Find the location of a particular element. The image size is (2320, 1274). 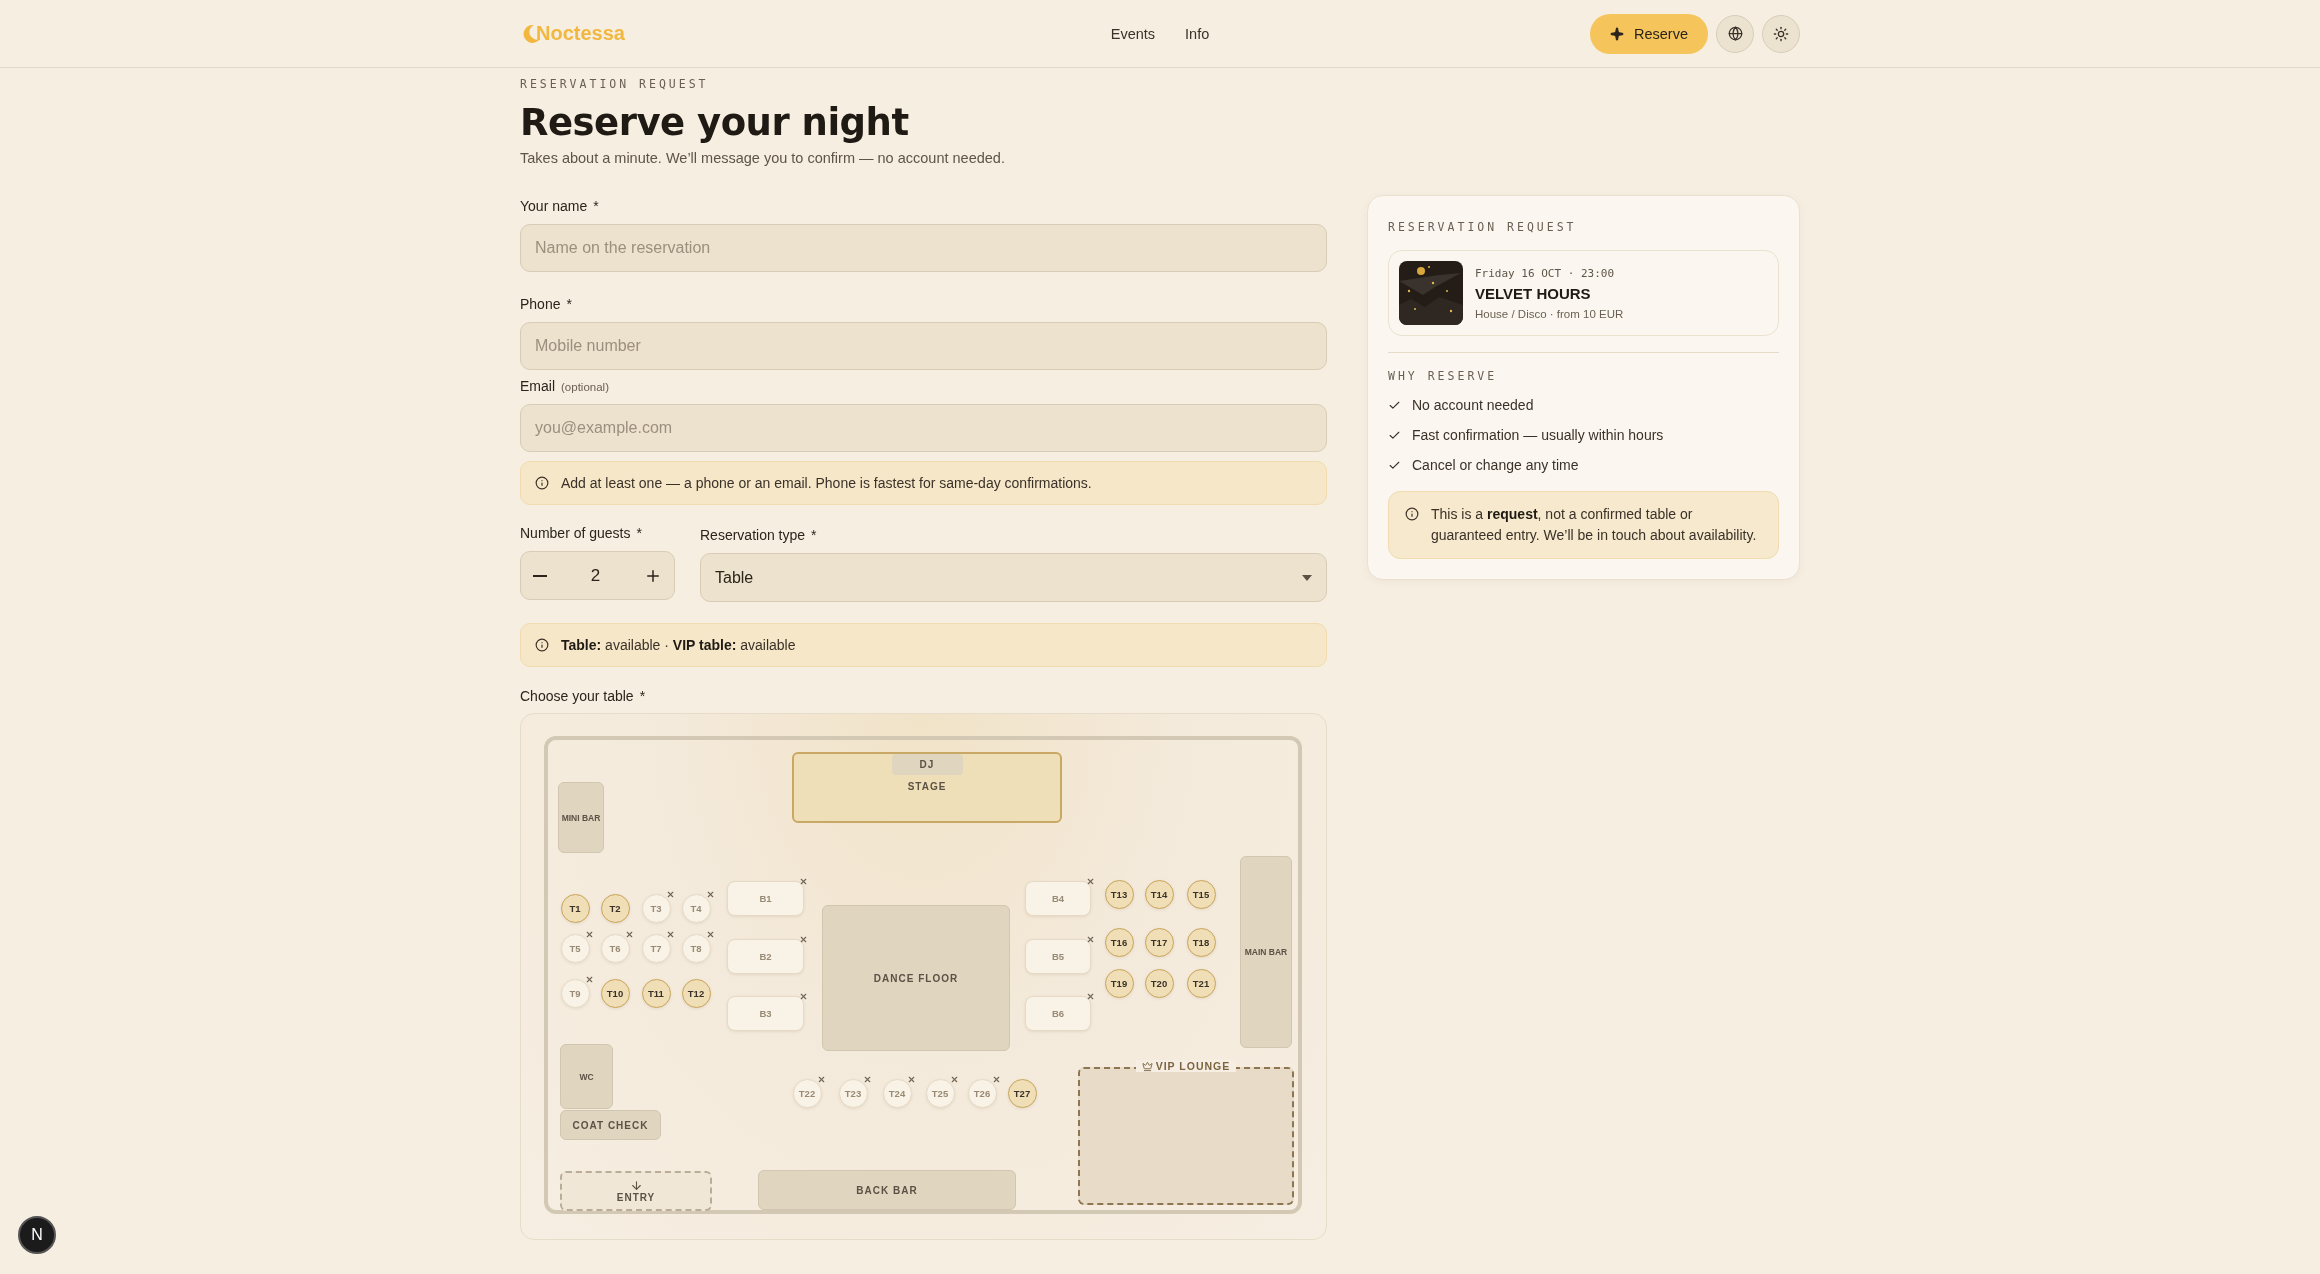

email-field: you@example.com is located at coordinates (923, 428).